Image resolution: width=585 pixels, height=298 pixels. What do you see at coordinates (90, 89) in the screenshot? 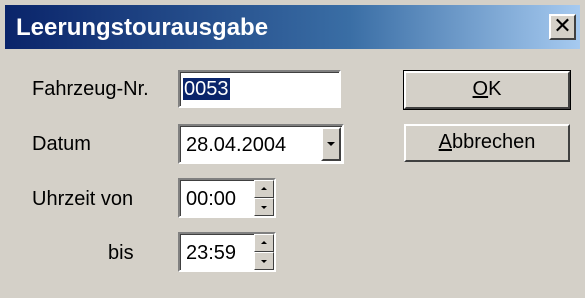
I see `vehicle-number-label: Fahrzeug-Nr.` at bounding box center [90, 89].